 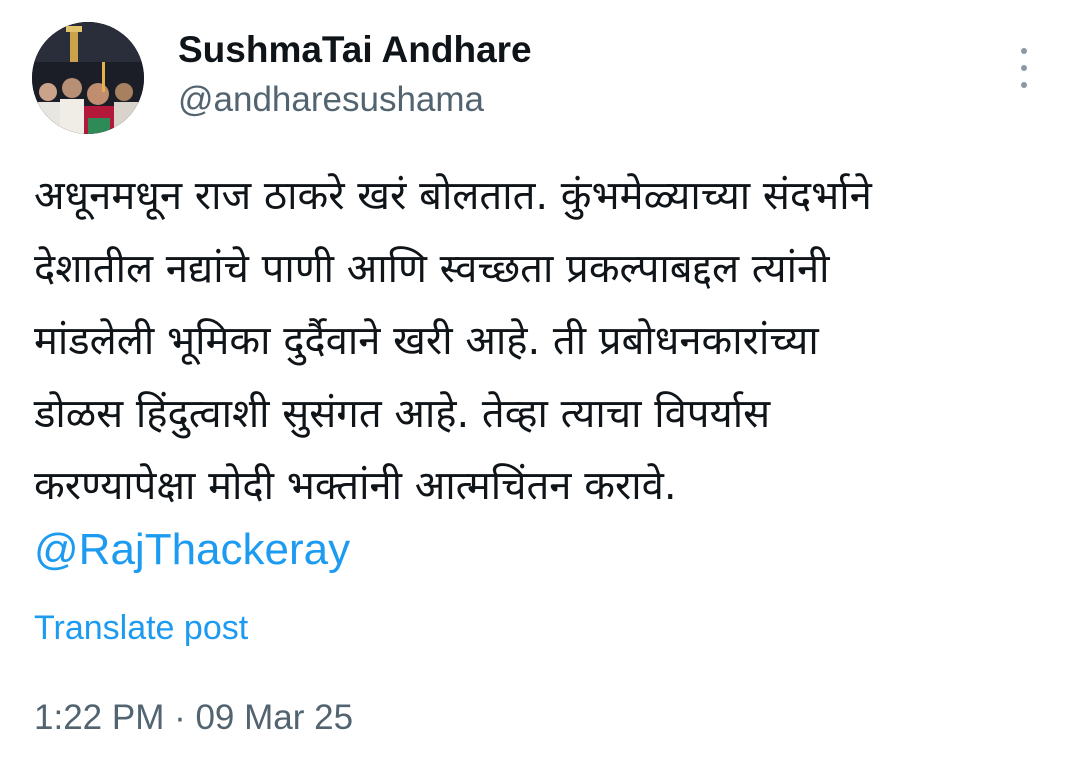 I want to click on author-display-name: SushmaTai Andhare, so click(x=355, y=50).